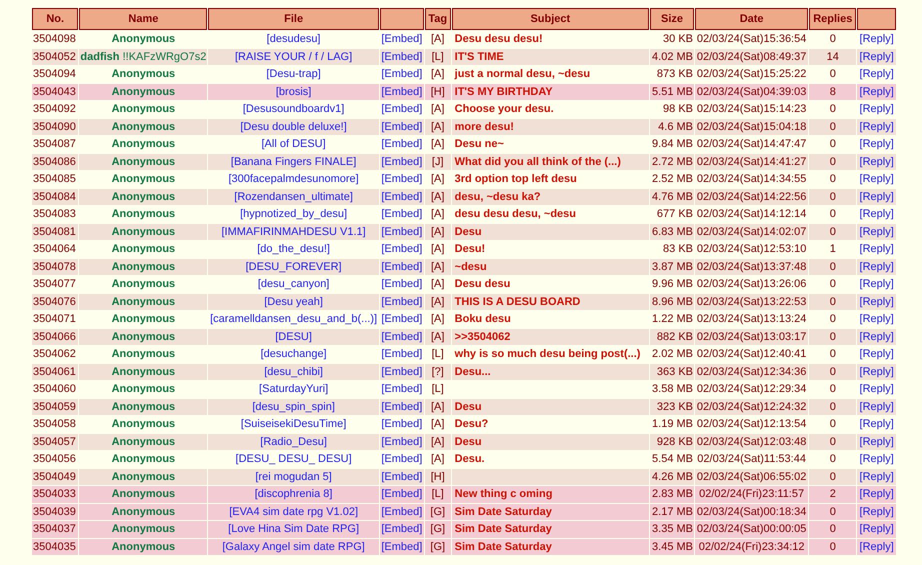 This screenshot has width=922, height=565. I want to click on post-number: 3504035, so click(55, 546).